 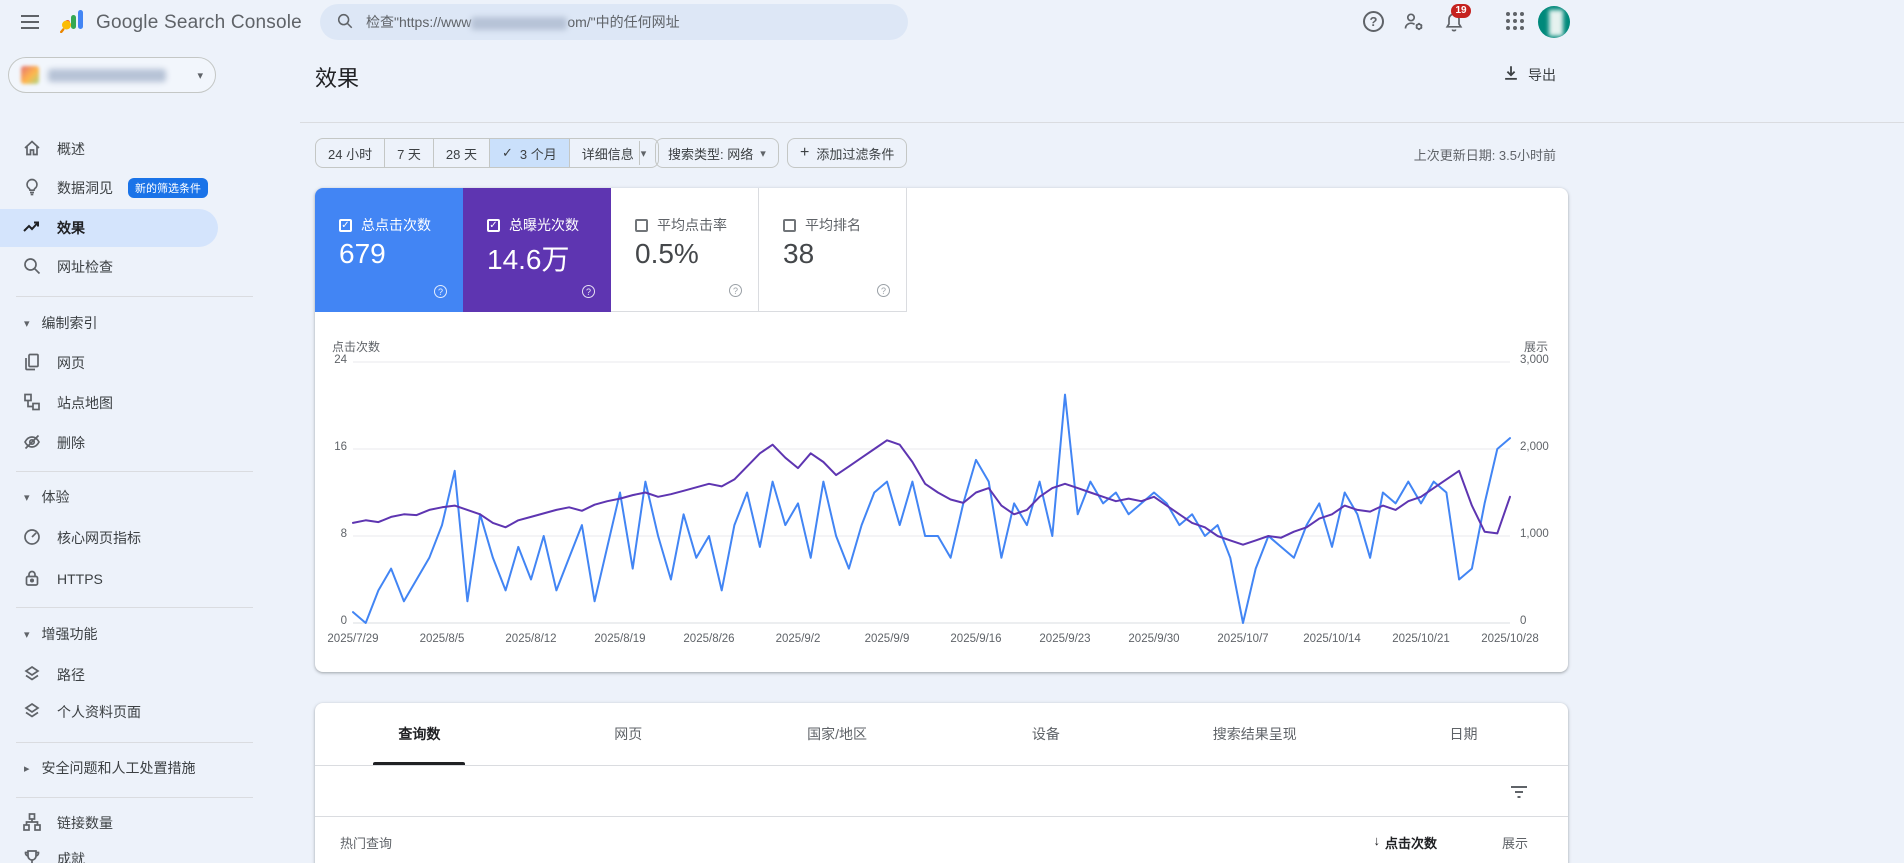 I want to click on total-clicks-tile: ✓ 总点击次数 679 ?, so click(x=389, y=250).